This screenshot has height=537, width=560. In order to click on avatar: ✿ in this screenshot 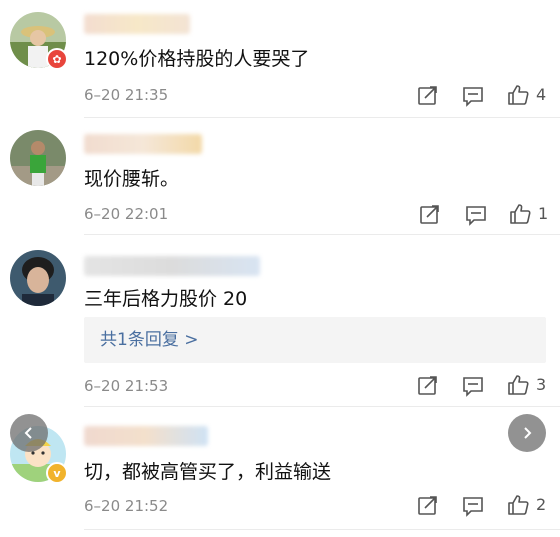, I will do `click(39, 41)`.